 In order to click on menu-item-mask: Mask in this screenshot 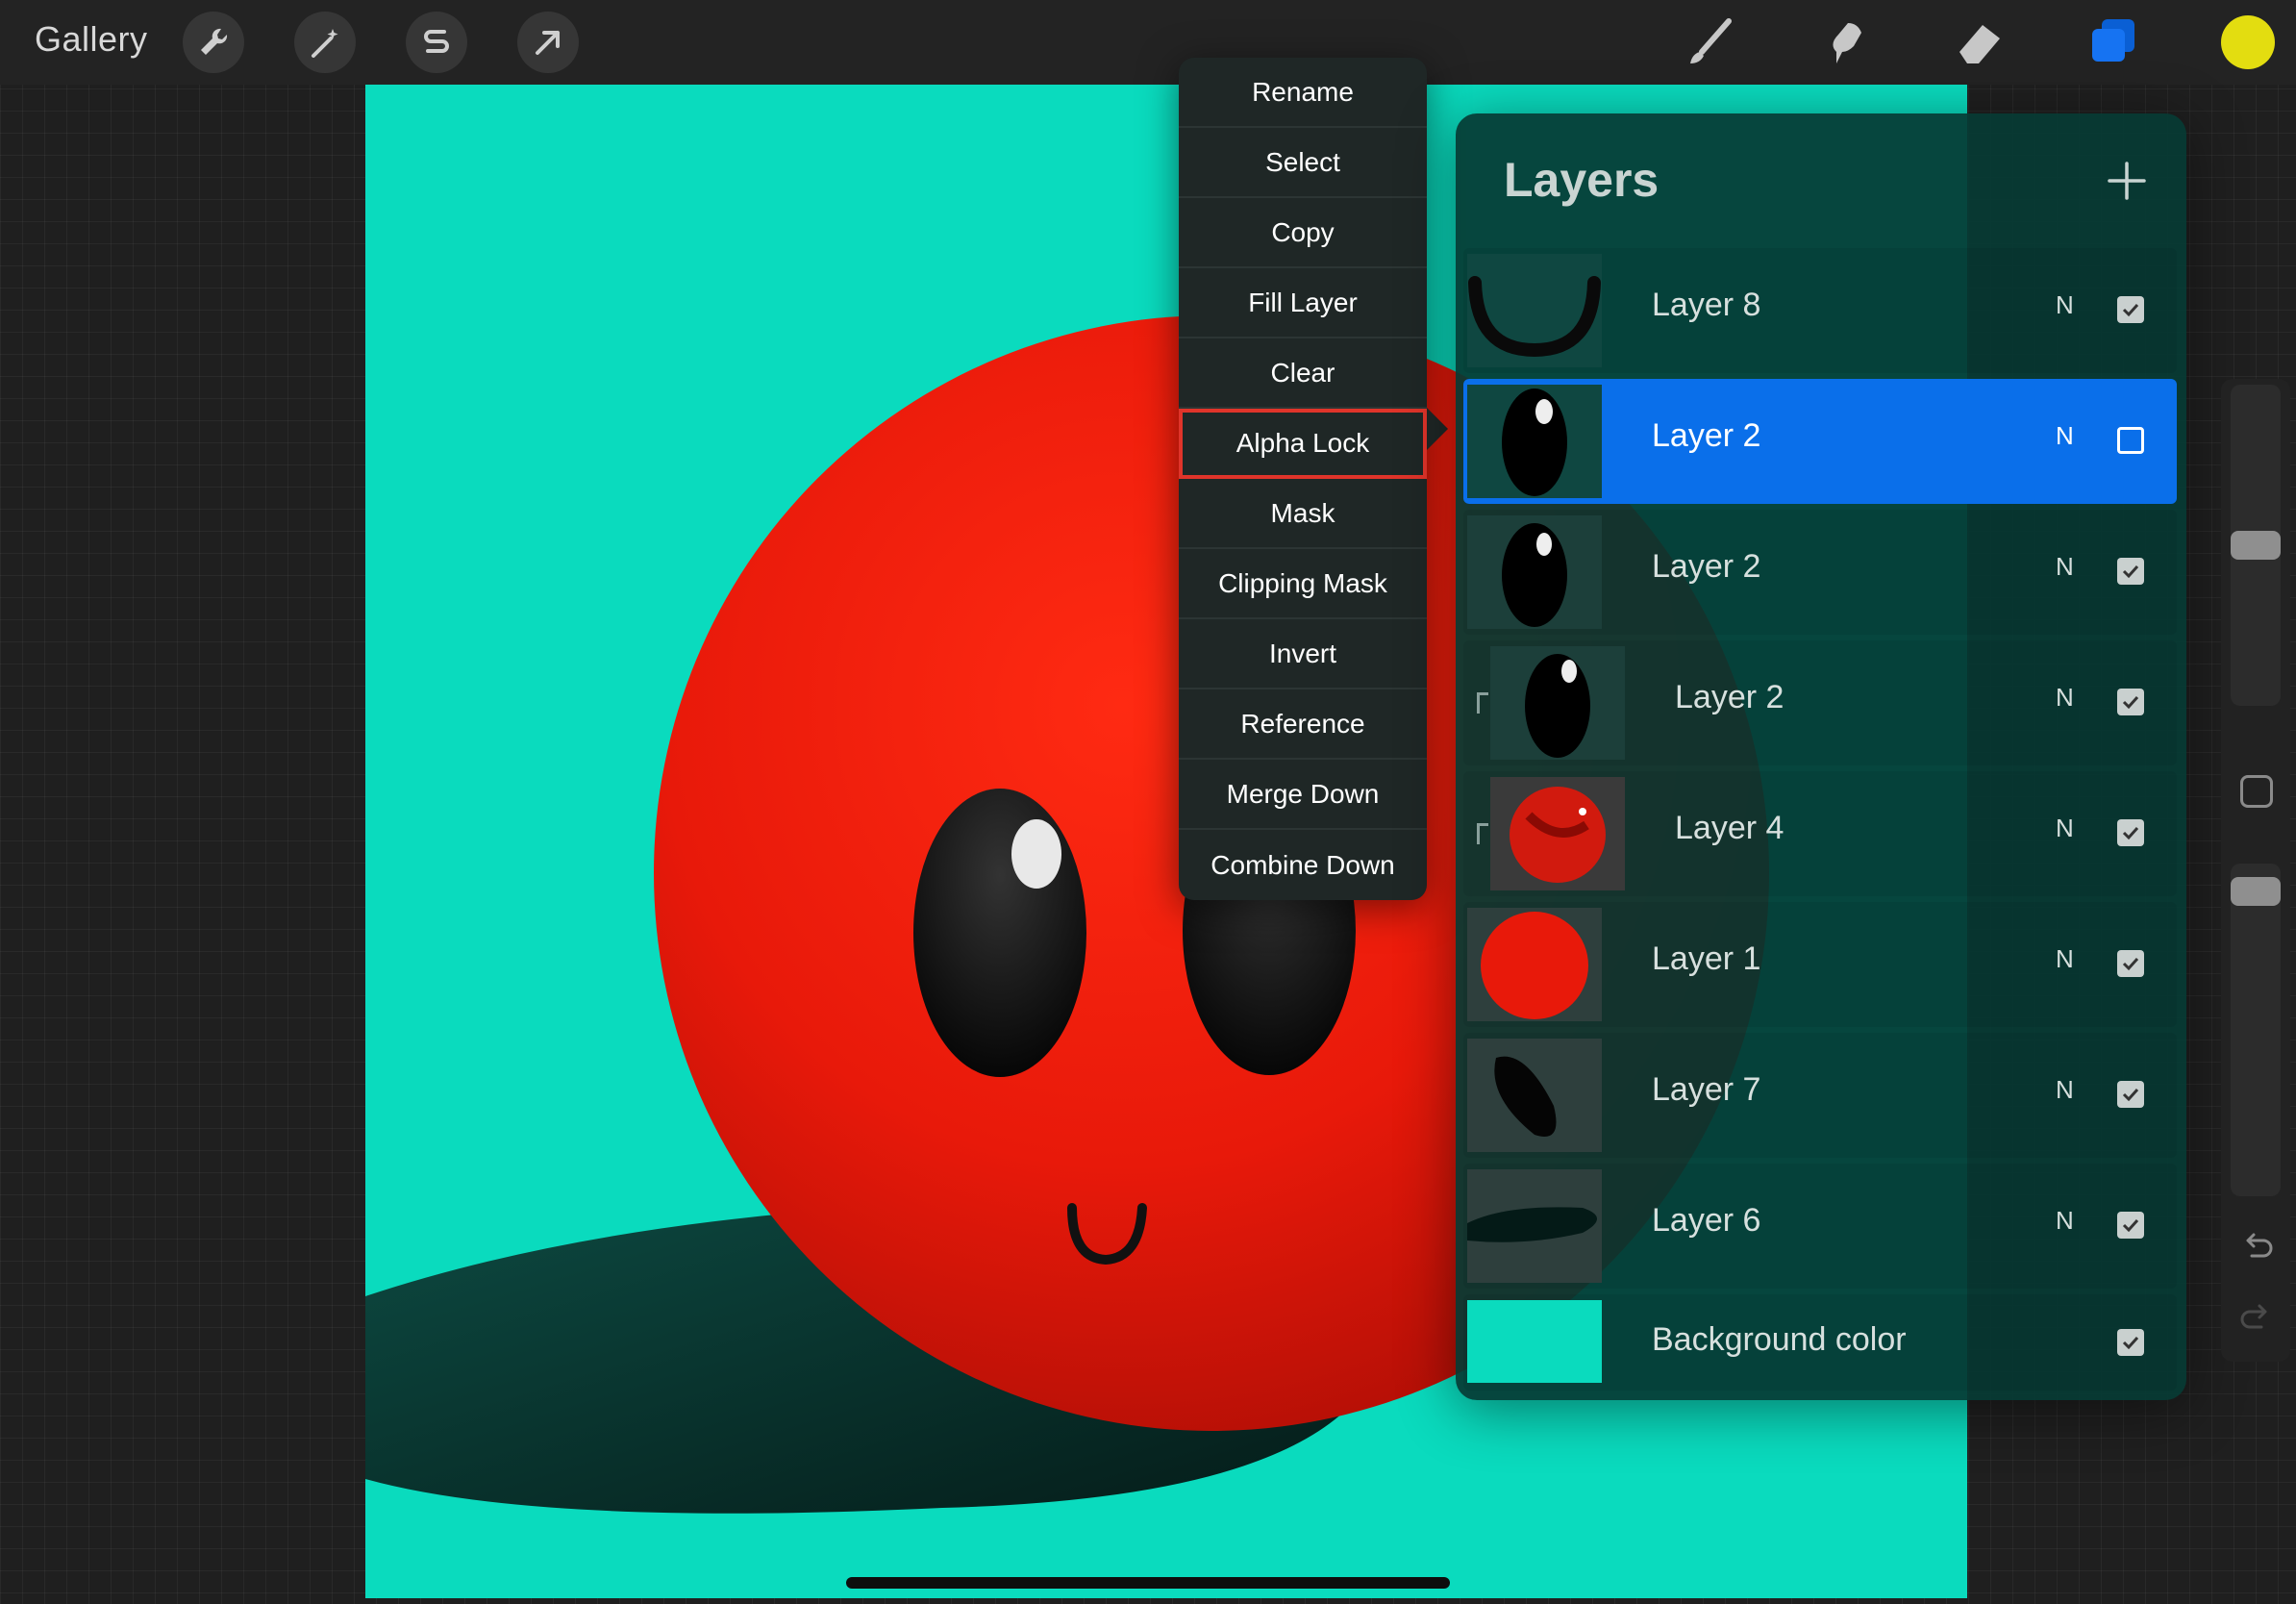, I will do `click(1303, 514)`.